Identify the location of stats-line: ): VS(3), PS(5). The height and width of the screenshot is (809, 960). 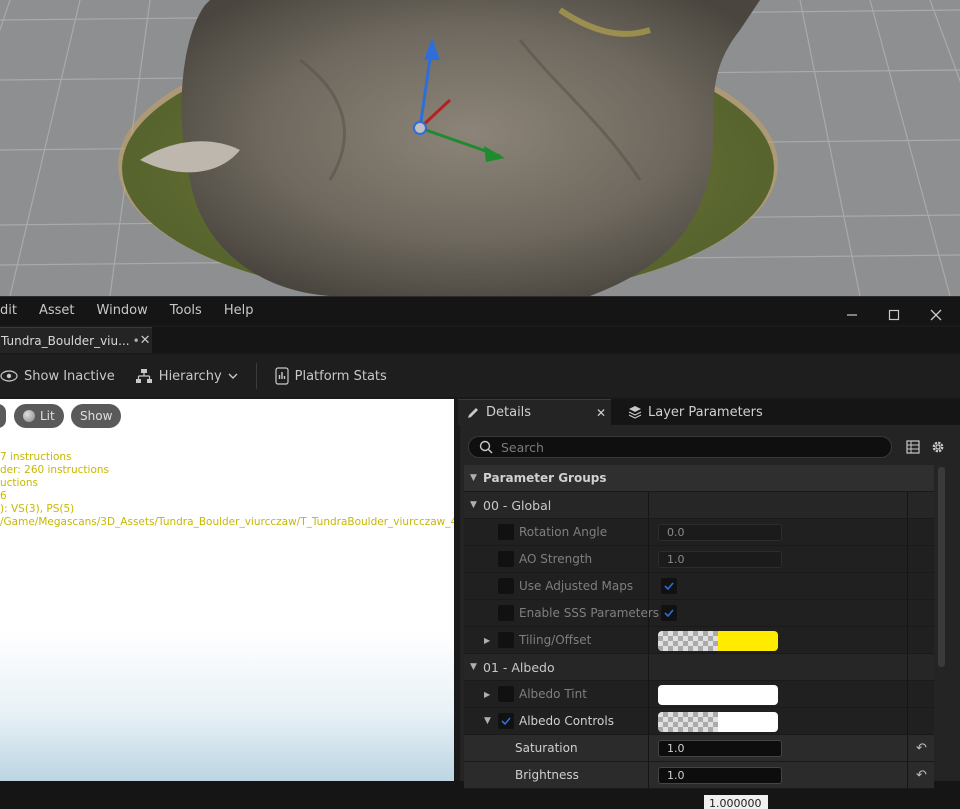
(37, 509).